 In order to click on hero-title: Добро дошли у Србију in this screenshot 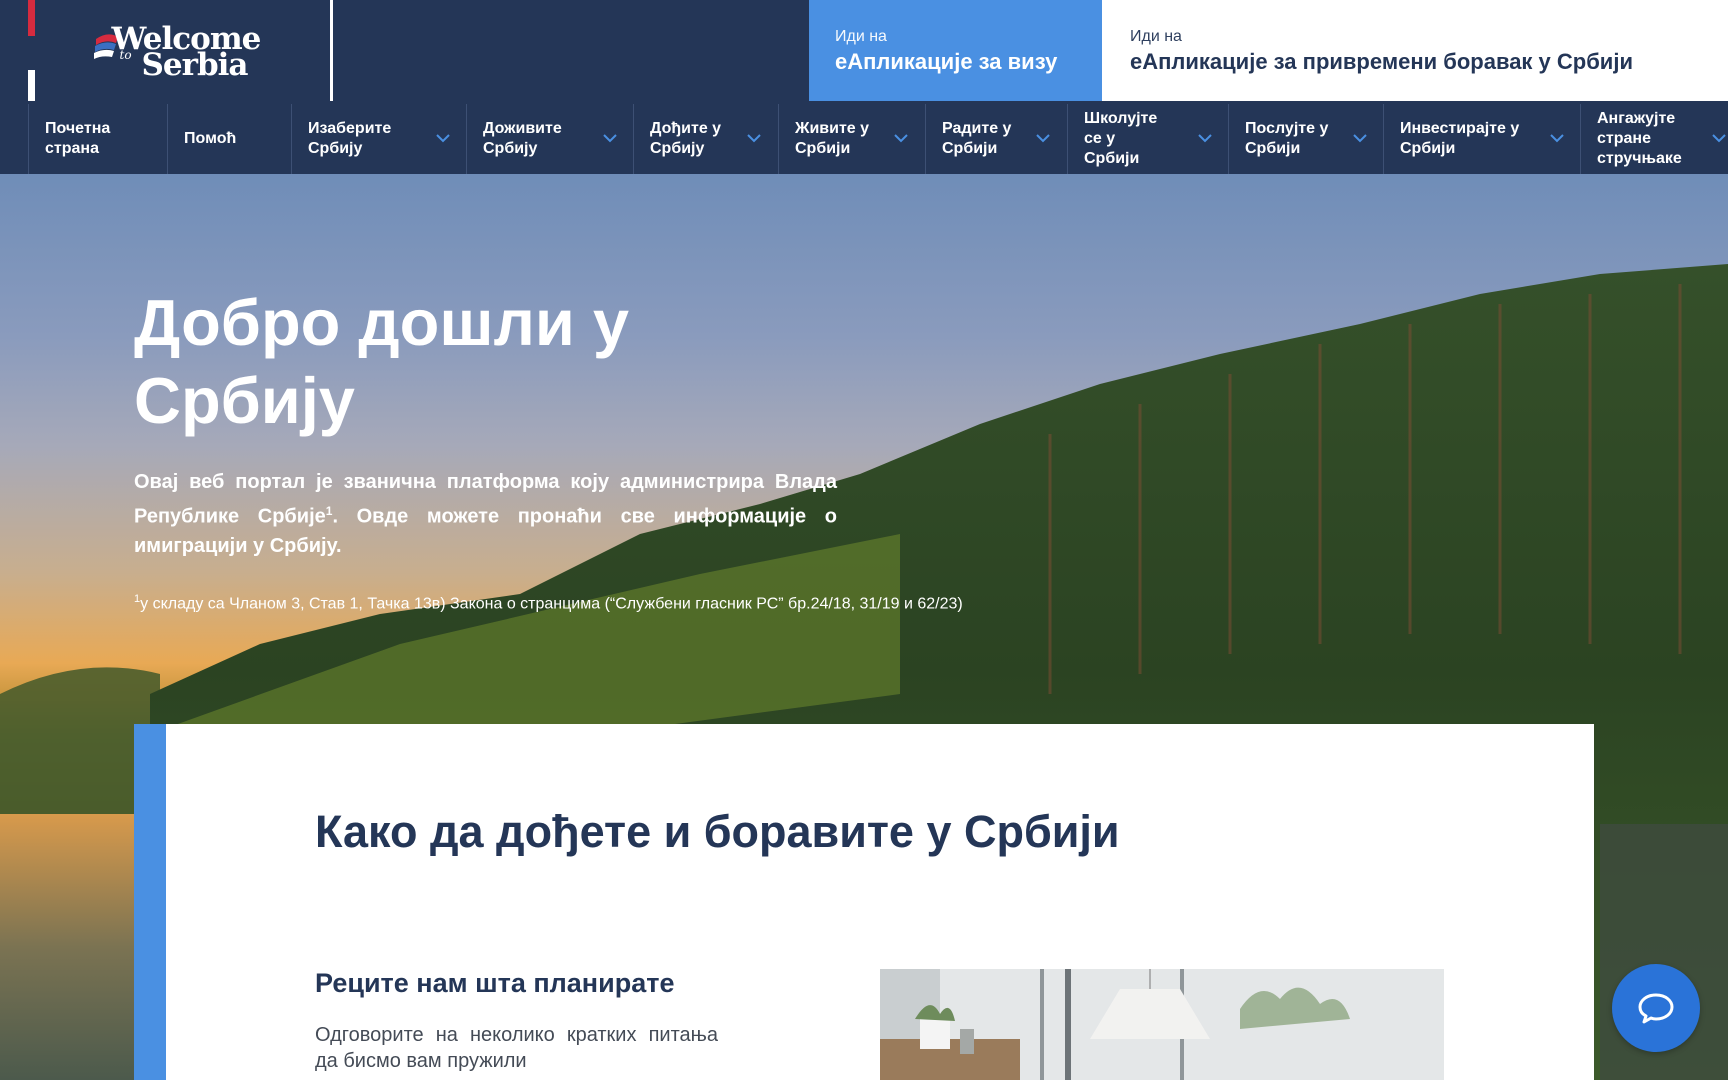, I will do `click(382, 361)`.